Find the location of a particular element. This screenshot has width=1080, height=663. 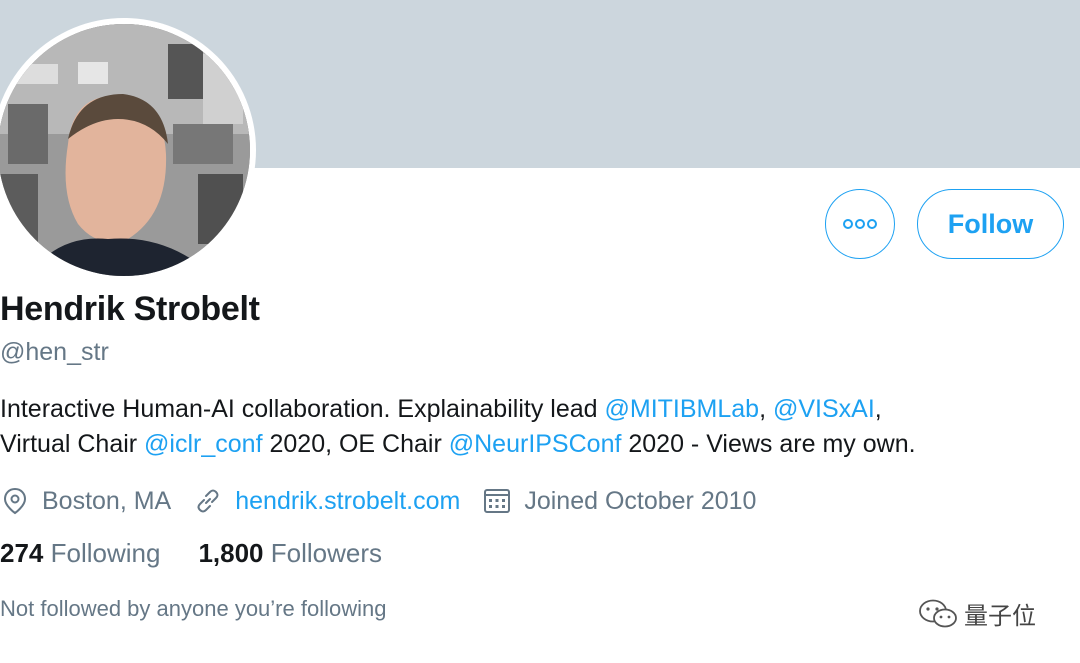

mention-link-iclr-conf: @iclr_conf is located at coordinates (203, 444).